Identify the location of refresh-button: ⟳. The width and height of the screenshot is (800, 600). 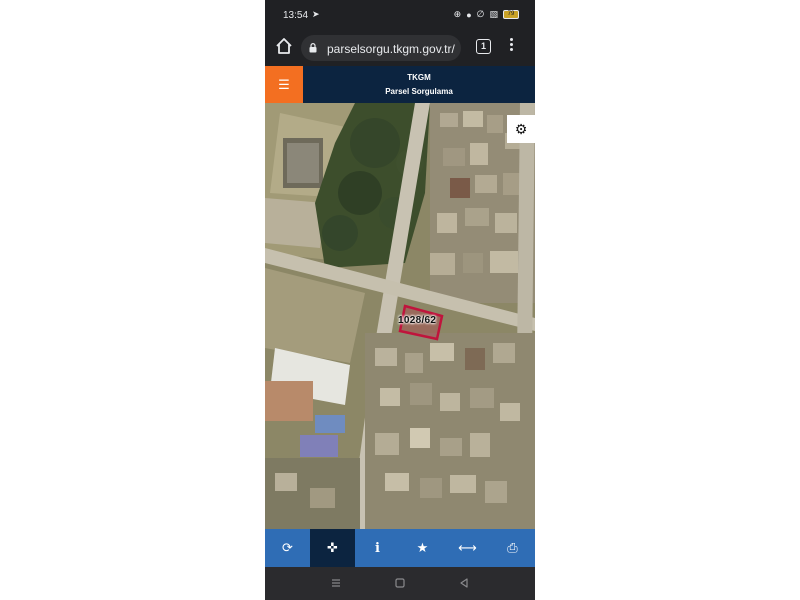
(287, 548).